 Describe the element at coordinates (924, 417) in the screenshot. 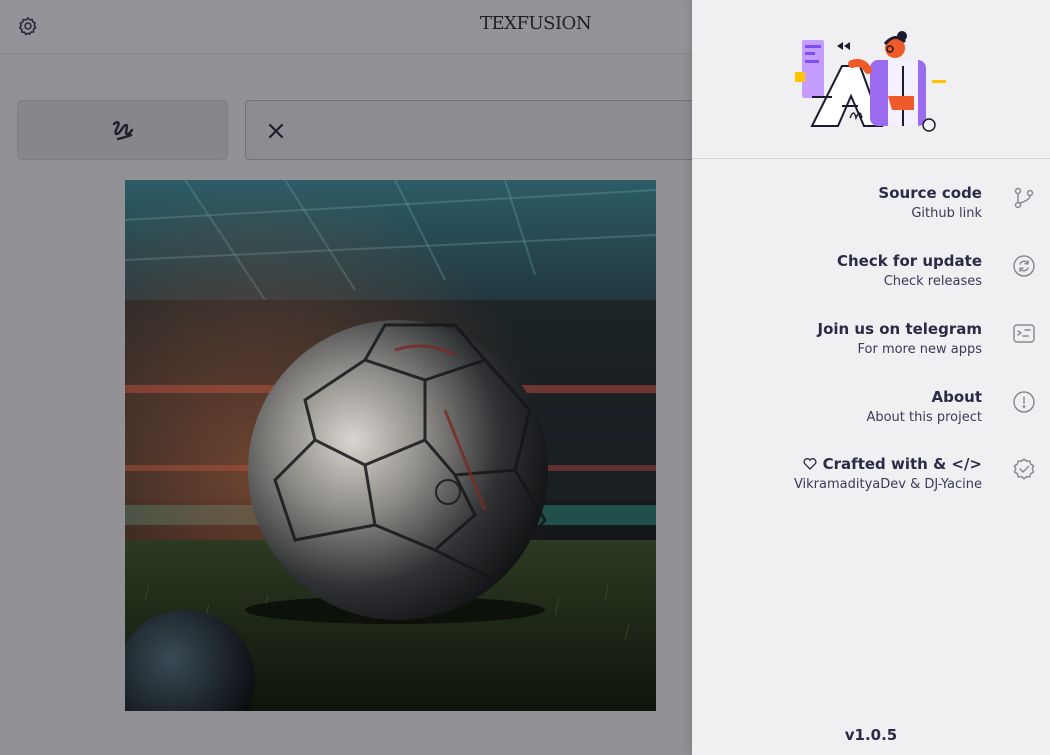

I see `menu-item-subtitle: About this project` at that location.